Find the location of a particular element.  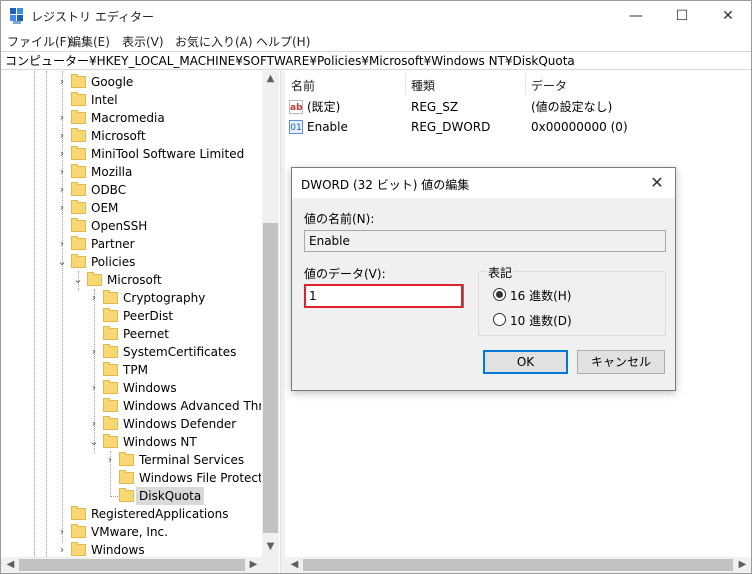

close-button: ✕ is located at coordinates (728, 16).